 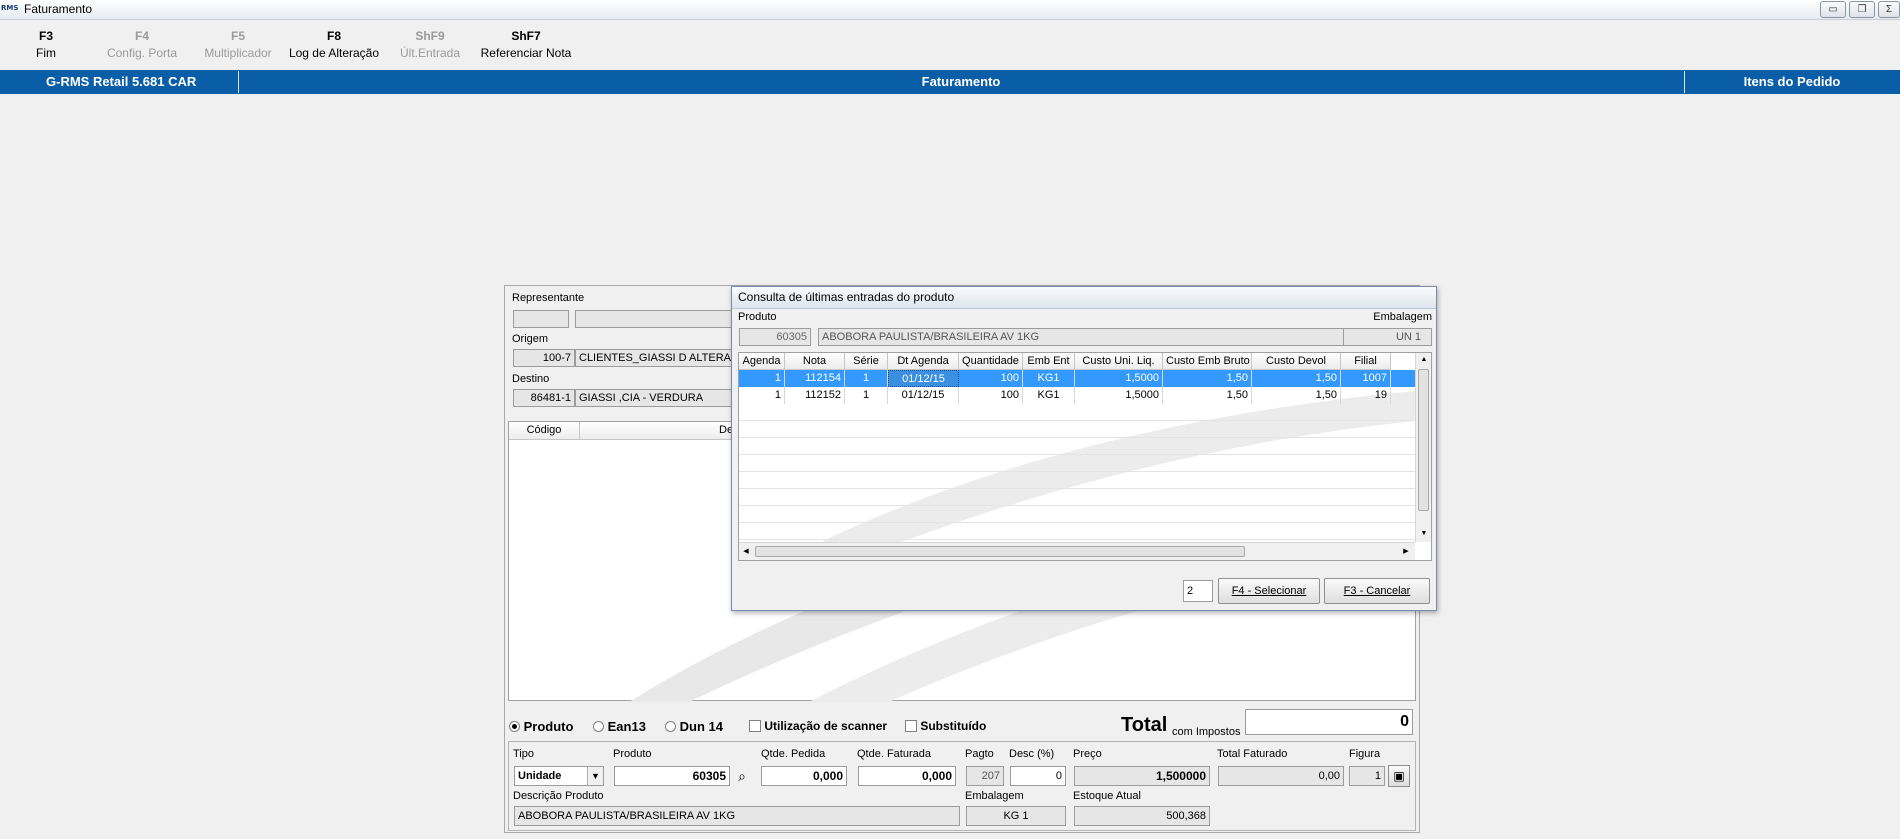 I want to click on pagto-field: 207, so click(x=985, y=776).